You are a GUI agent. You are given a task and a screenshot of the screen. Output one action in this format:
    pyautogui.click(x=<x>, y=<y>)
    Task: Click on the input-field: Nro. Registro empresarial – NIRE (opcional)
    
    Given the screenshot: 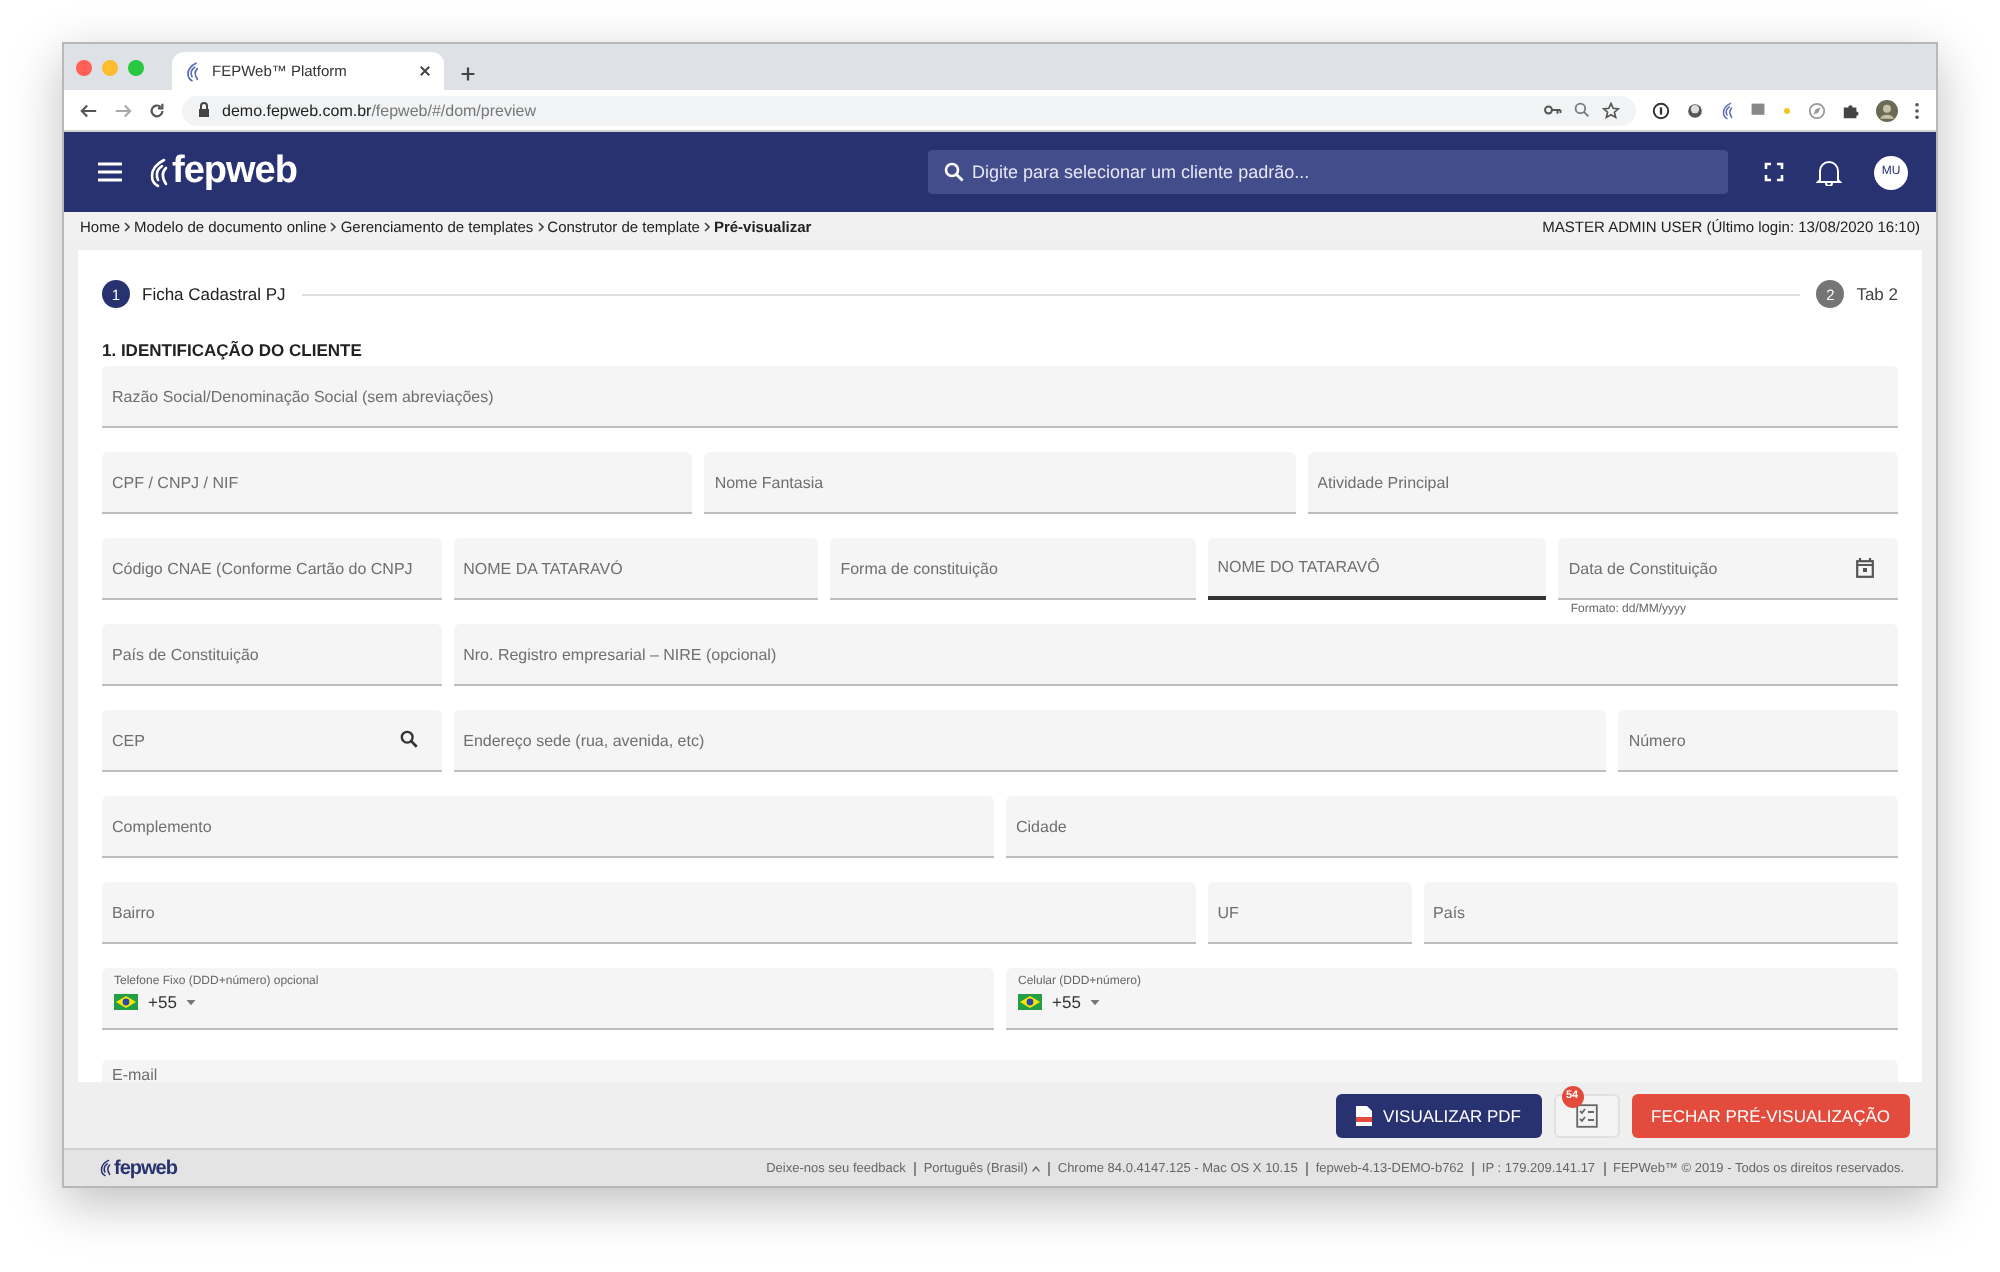 What is the action you would take?
    pyautogui.click(x=1175, y=655)
    